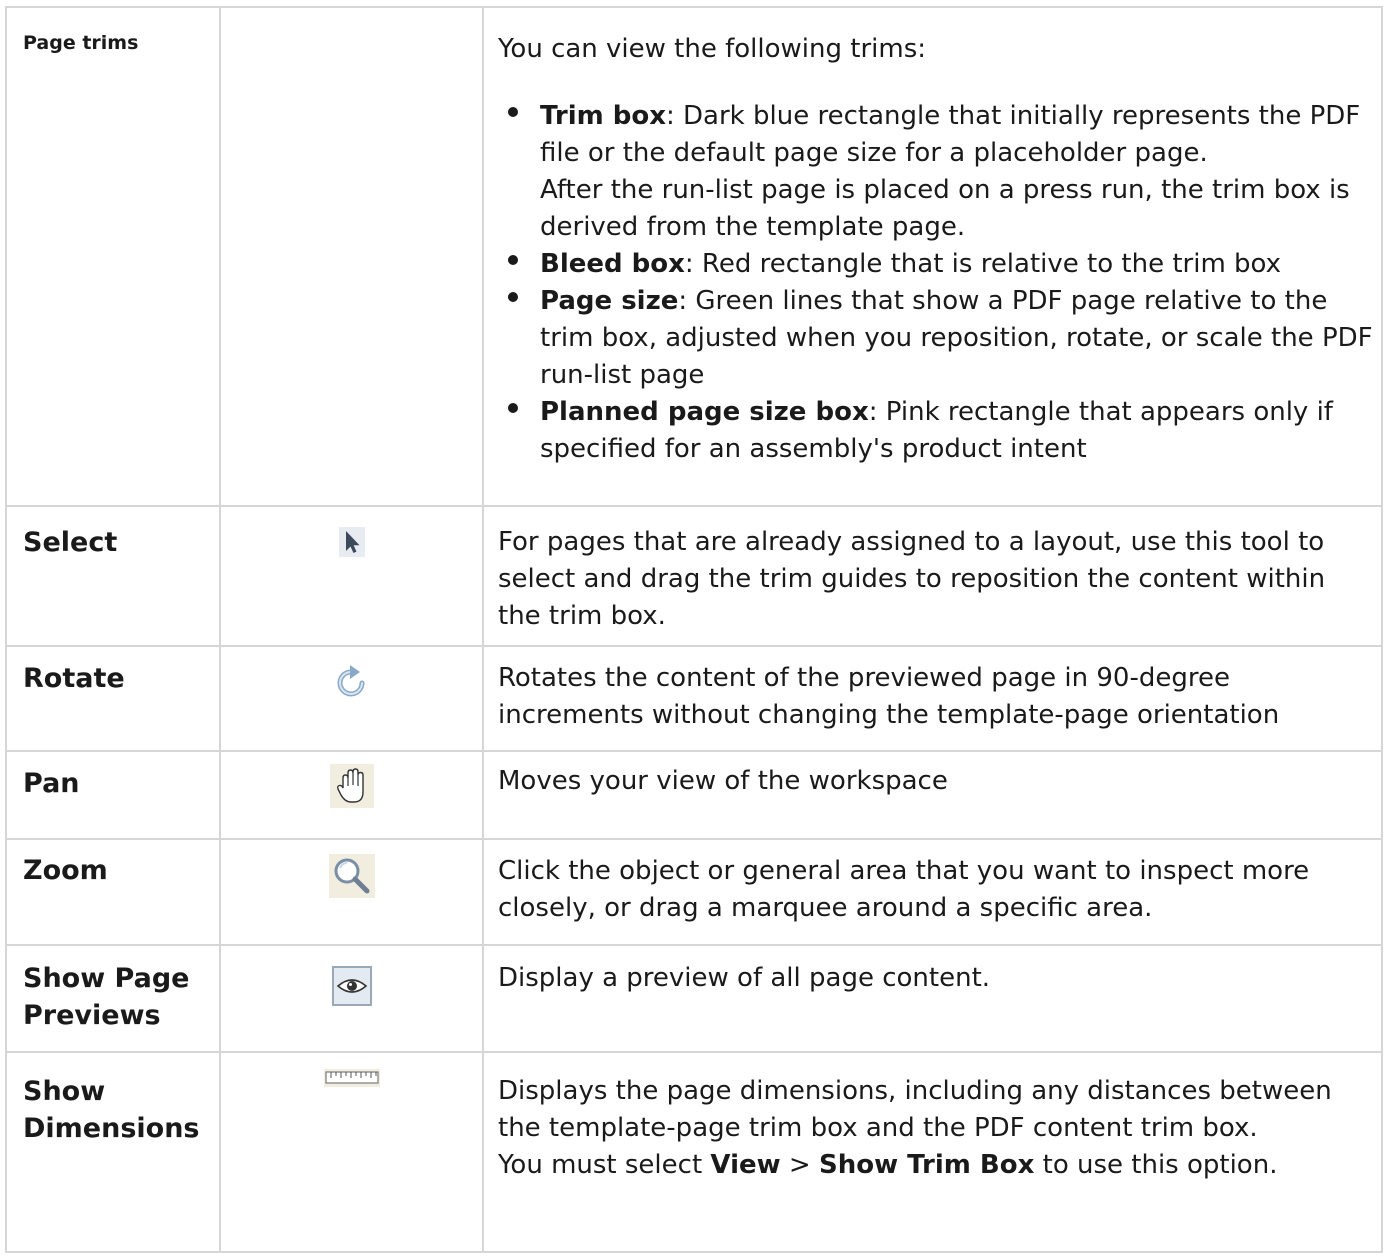 The width and height of the screenshot is (1384, 1256). I want to click on hand-icon, so click(351, 788).